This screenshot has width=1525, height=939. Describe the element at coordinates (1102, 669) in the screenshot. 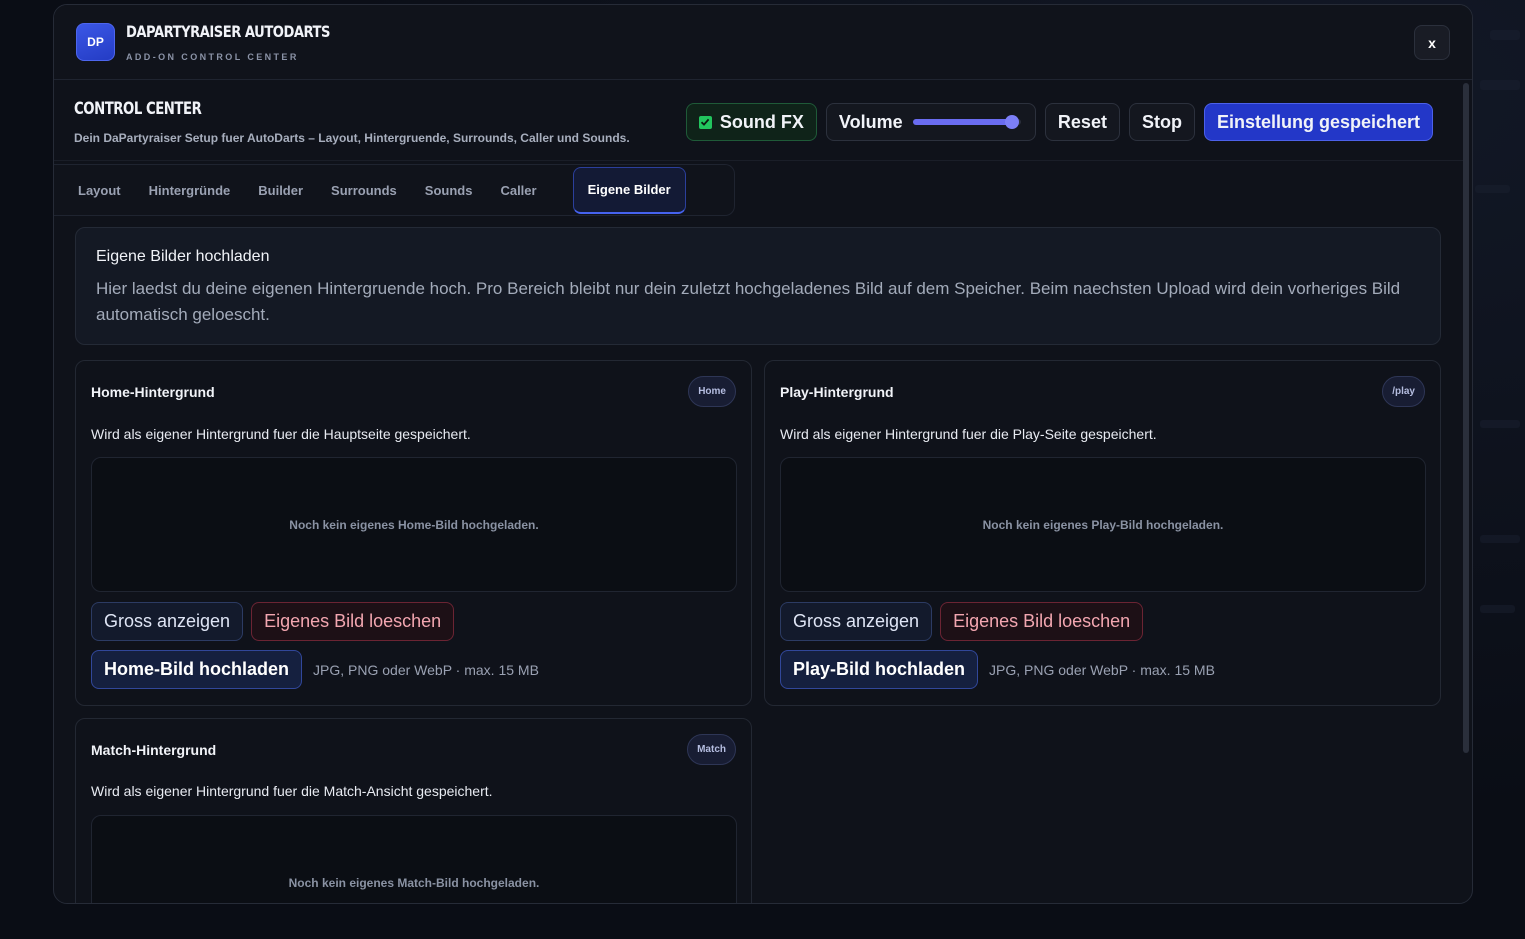

I see `play-upload-hint: JPG, PNG oder WebP · max. 15 MB` at that location.